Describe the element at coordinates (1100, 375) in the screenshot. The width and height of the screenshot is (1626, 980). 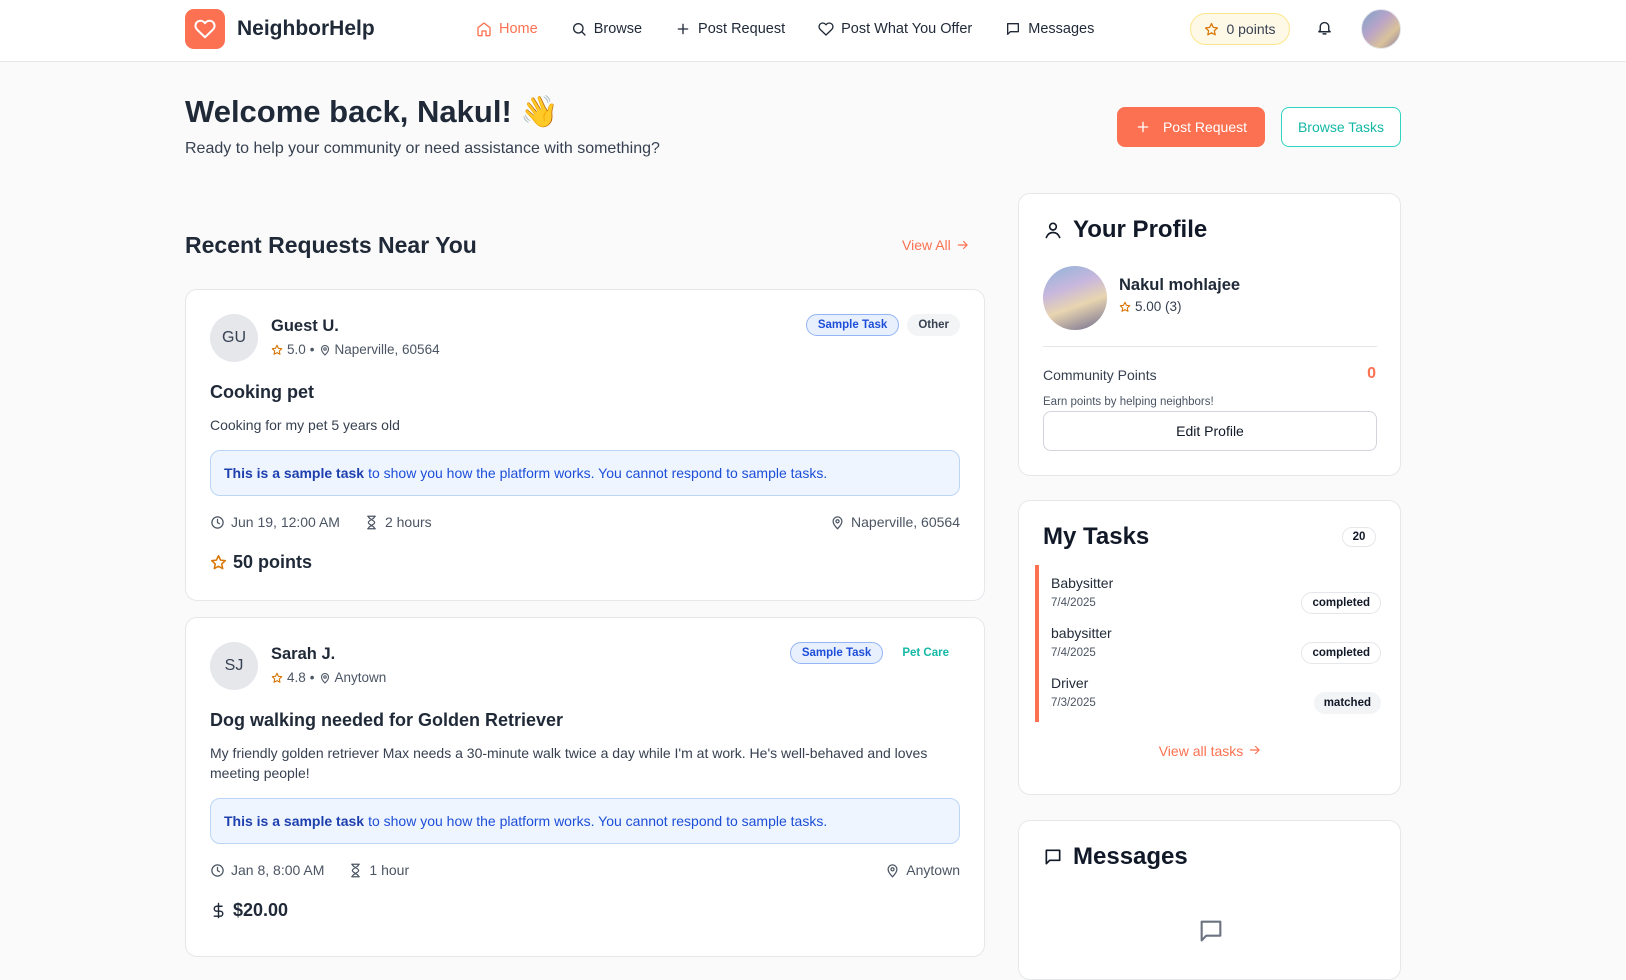
I see `community-points-label: Community Points` at that location.